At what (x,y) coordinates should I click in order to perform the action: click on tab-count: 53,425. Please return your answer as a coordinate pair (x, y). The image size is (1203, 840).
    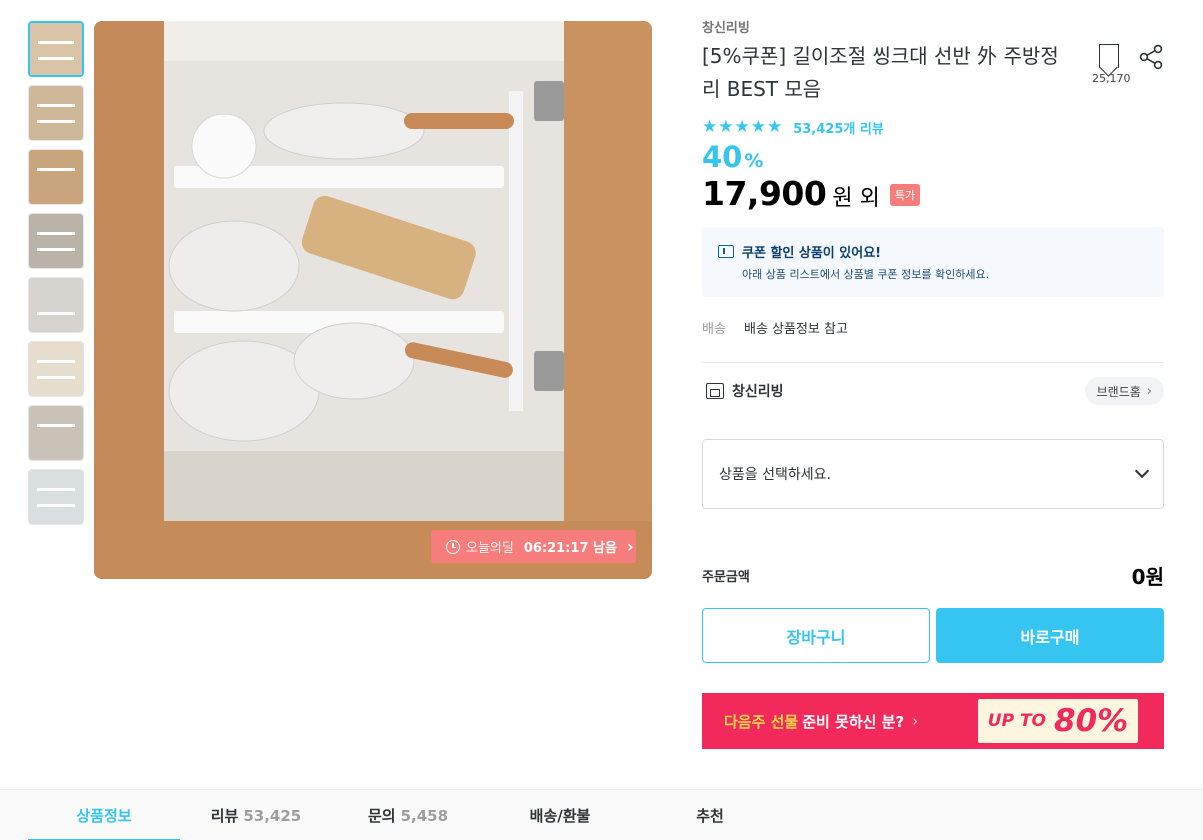
    Looking at the image, I should click on (272, 815).